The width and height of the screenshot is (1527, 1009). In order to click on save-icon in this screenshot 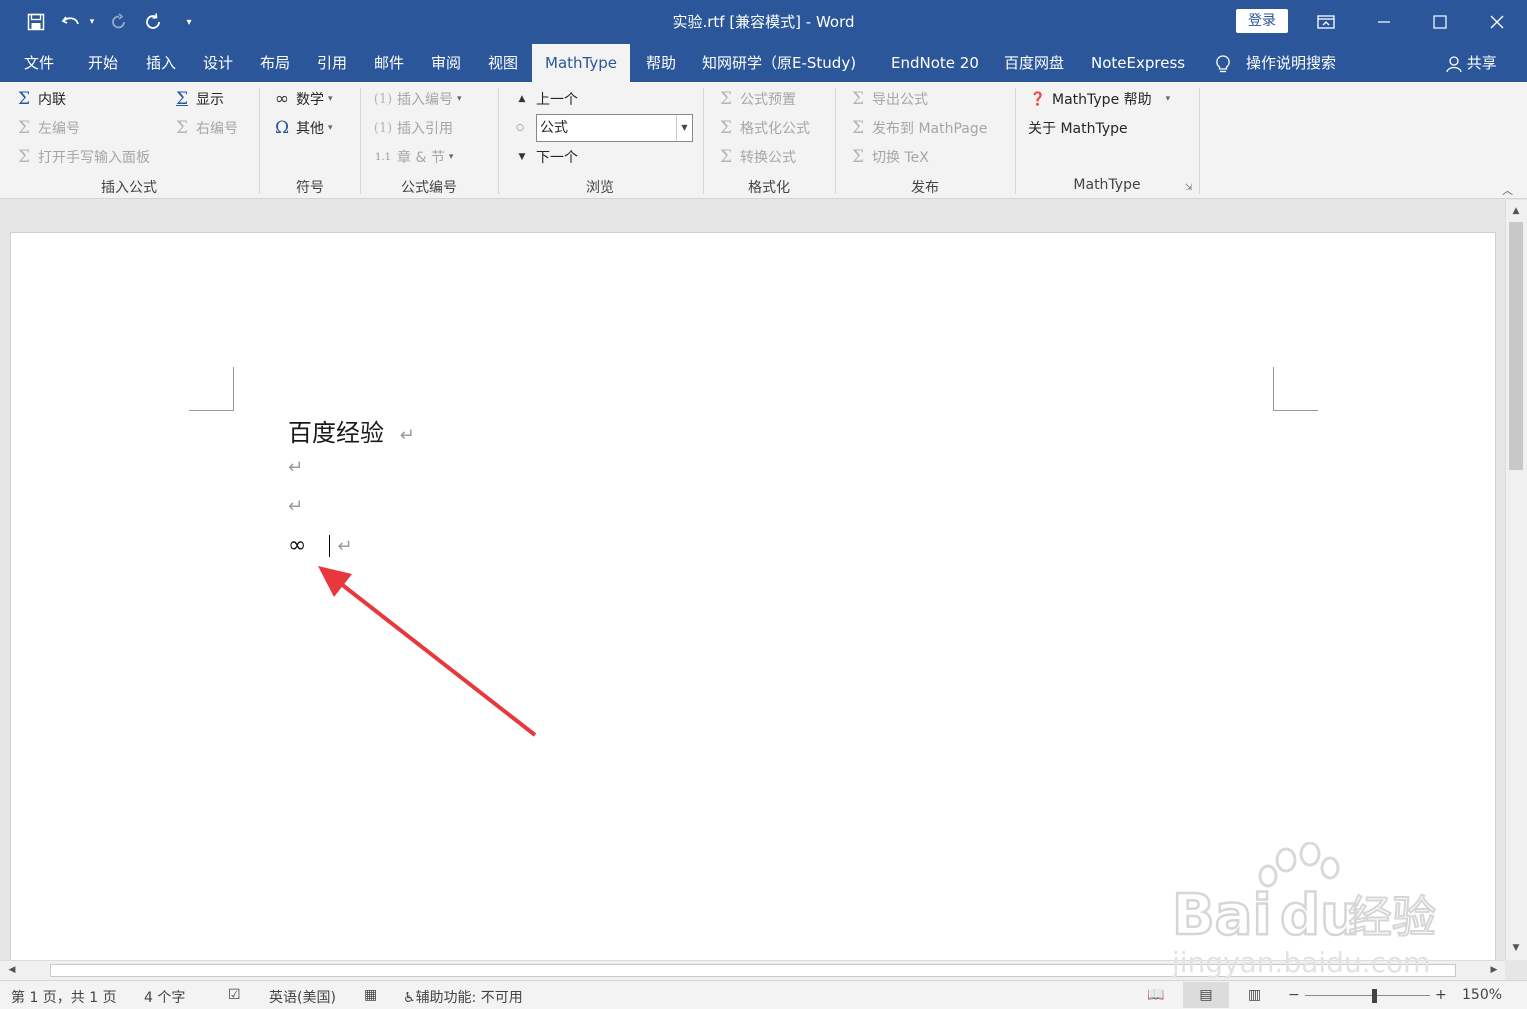, I will do `click(36, 22)`.